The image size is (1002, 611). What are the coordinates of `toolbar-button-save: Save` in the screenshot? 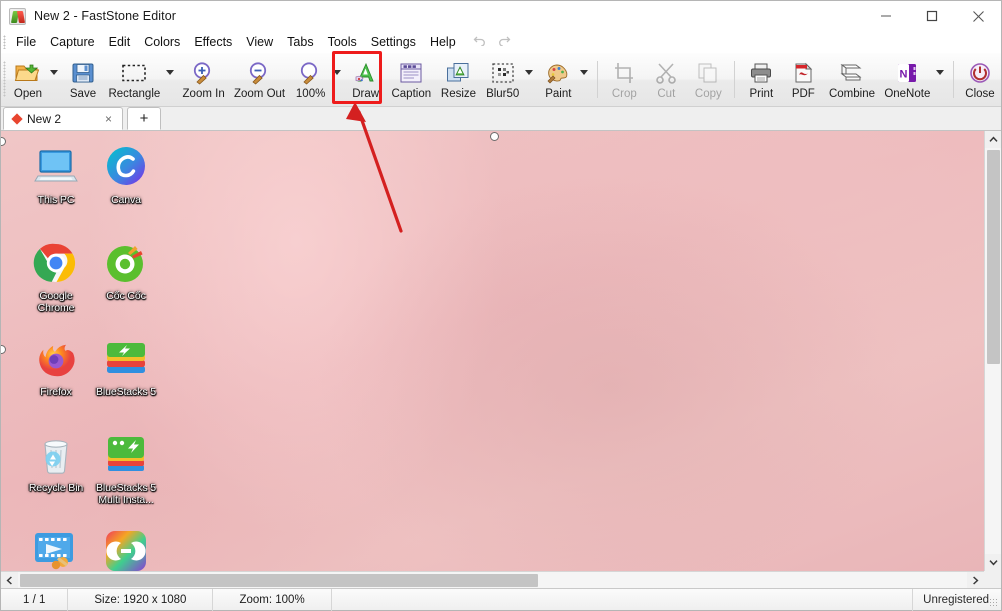 It's located at (83, 79).